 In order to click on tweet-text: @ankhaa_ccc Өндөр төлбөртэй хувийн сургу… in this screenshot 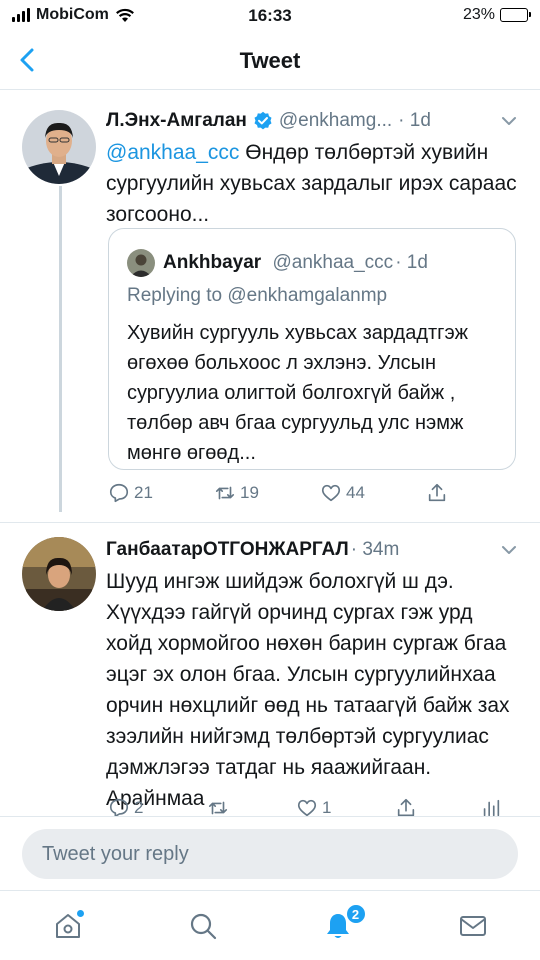, I will do `click(312, 183)`.